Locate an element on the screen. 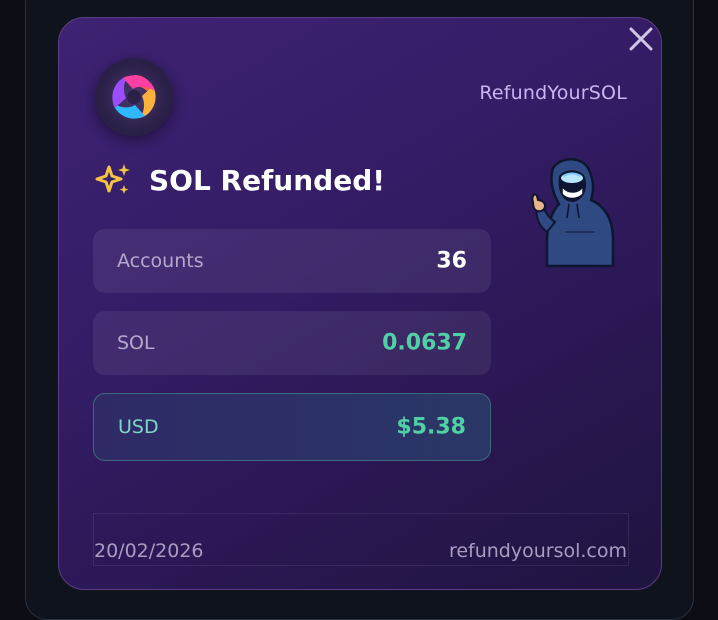  close-button is located at coordinates (641, 39).